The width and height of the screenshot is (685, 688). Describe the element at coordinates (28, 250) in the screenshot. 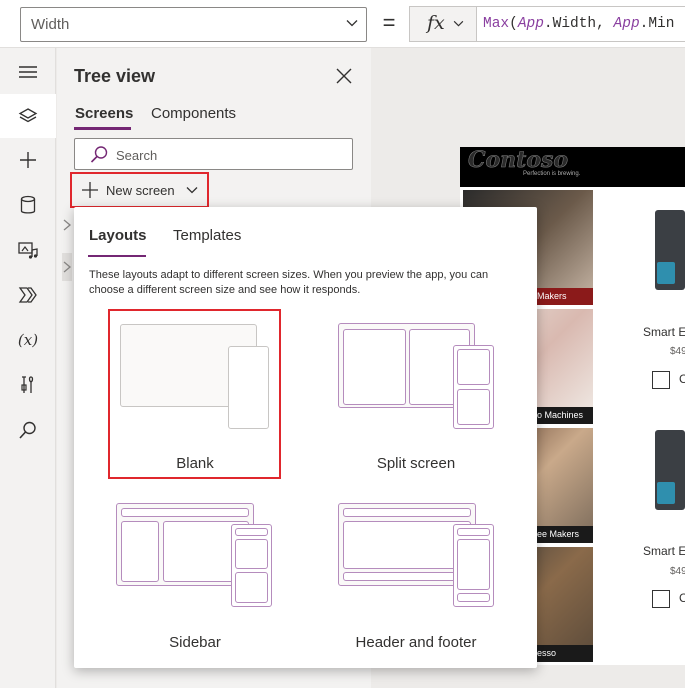

I see `media-icon` at that location.